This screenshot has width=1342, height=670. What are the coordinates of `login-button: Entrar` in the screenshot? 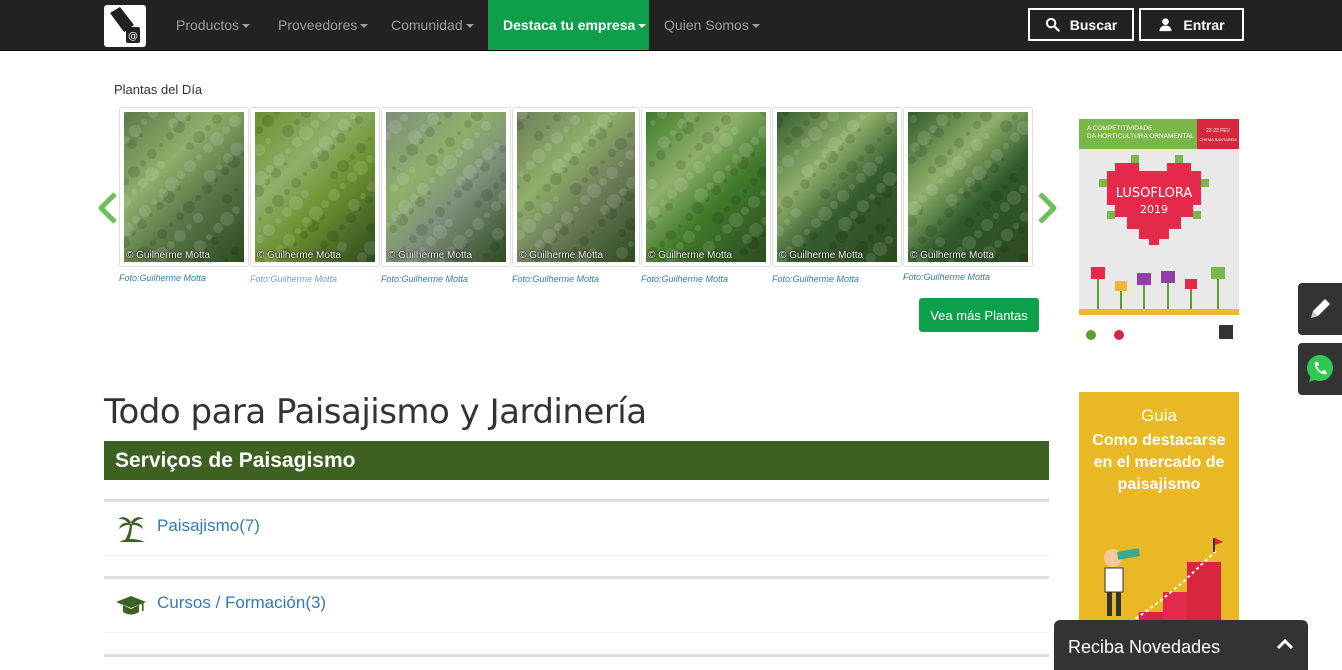 It's located at (1191, 24).